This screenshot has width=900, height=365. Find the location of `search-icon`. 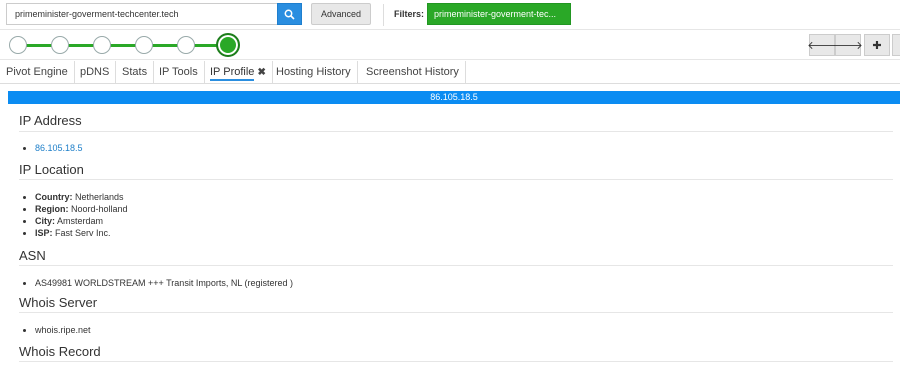

search-icon is located at coordinates (289, 14).